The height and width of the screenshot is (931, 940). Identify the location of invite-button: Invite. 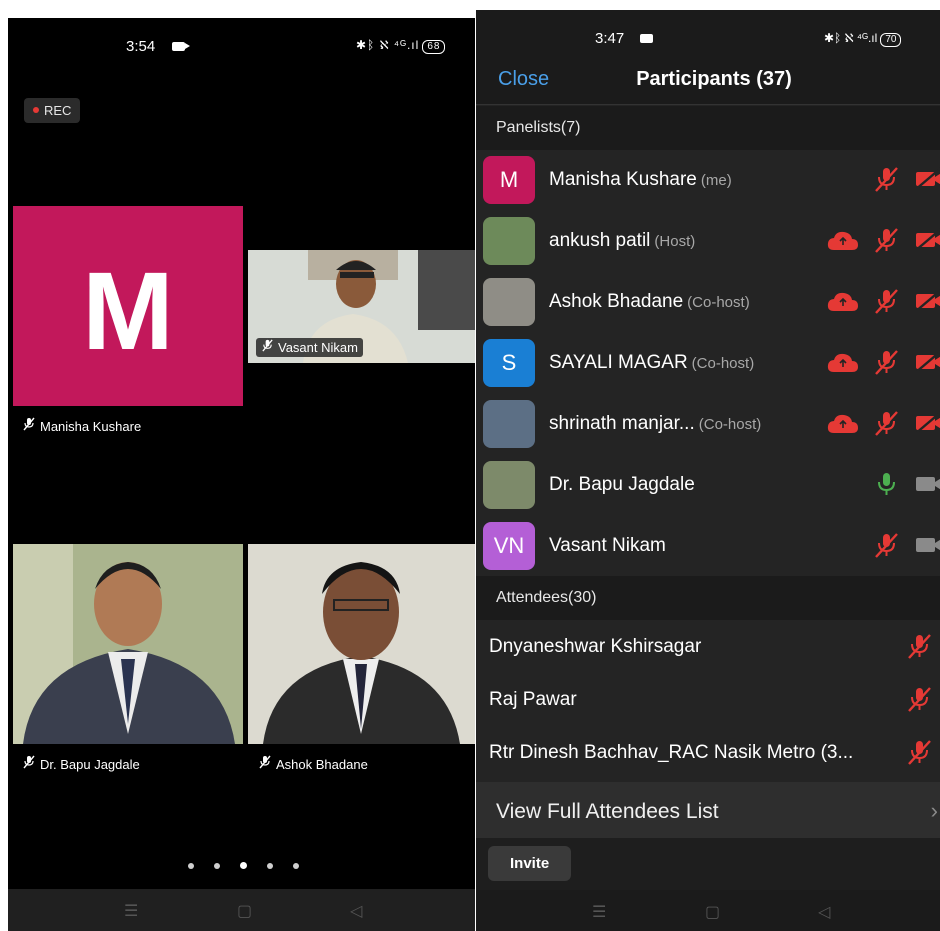
(530, 863).